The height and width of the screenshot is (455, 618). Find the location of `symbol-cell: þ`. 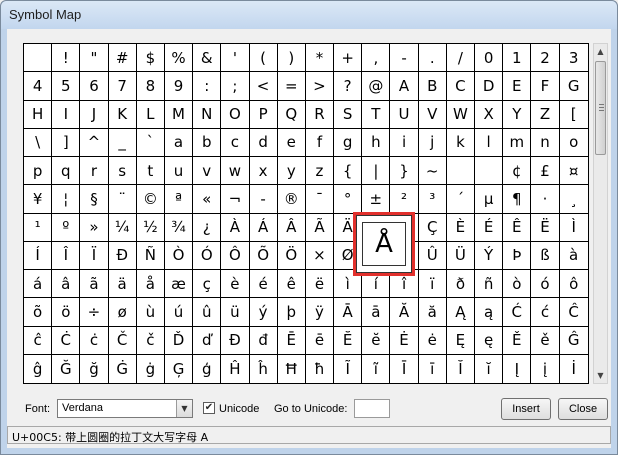

symbol-cell: þ is located at coordinates (291, 312).